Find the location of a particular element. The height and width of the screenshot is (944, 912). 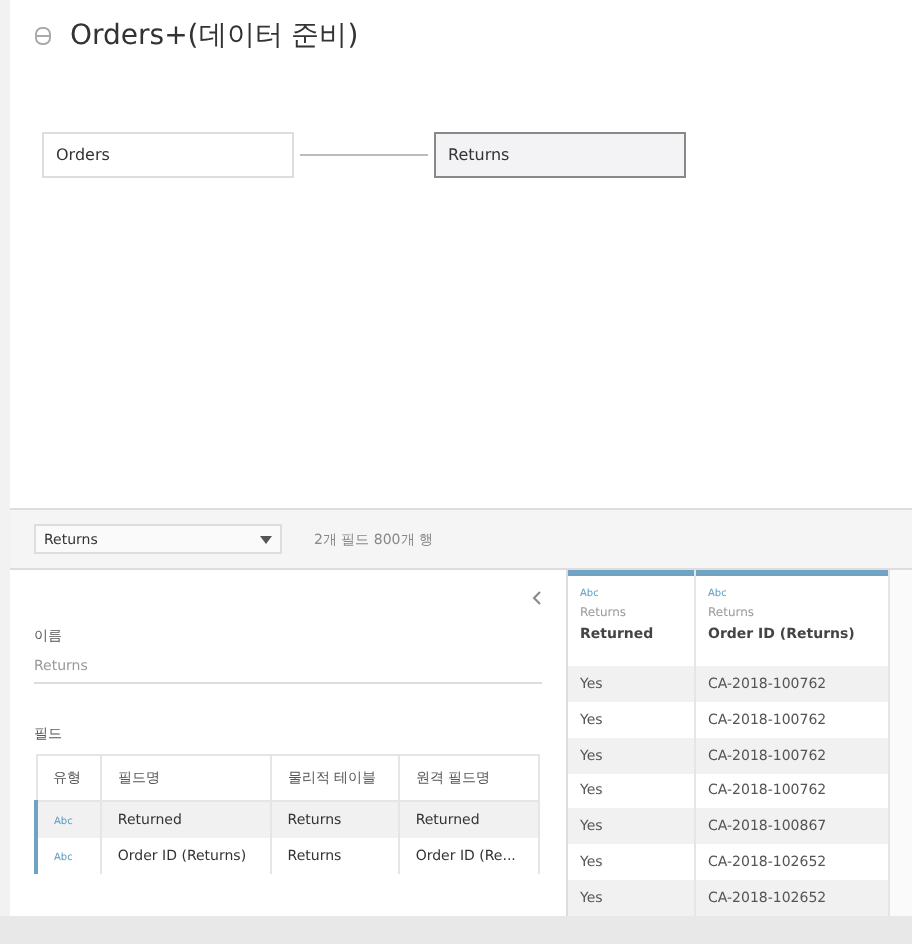

collapse-icon is located at coordinates (537, 598).